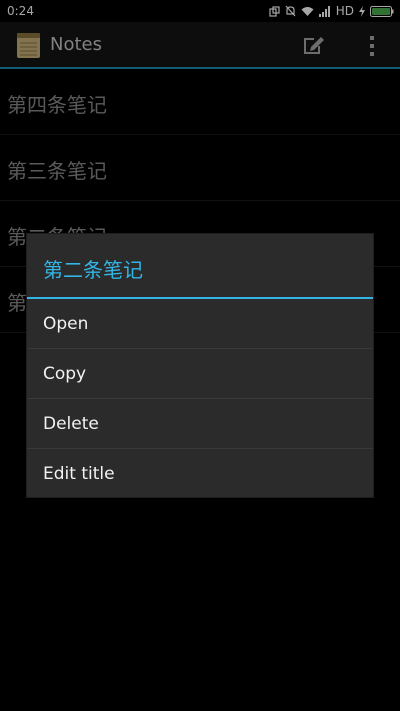  What do you see at coordinates (93, 270) in the screenshot?
I see `dialog-title: 第二条笔记` at bounding box center [93, 270].